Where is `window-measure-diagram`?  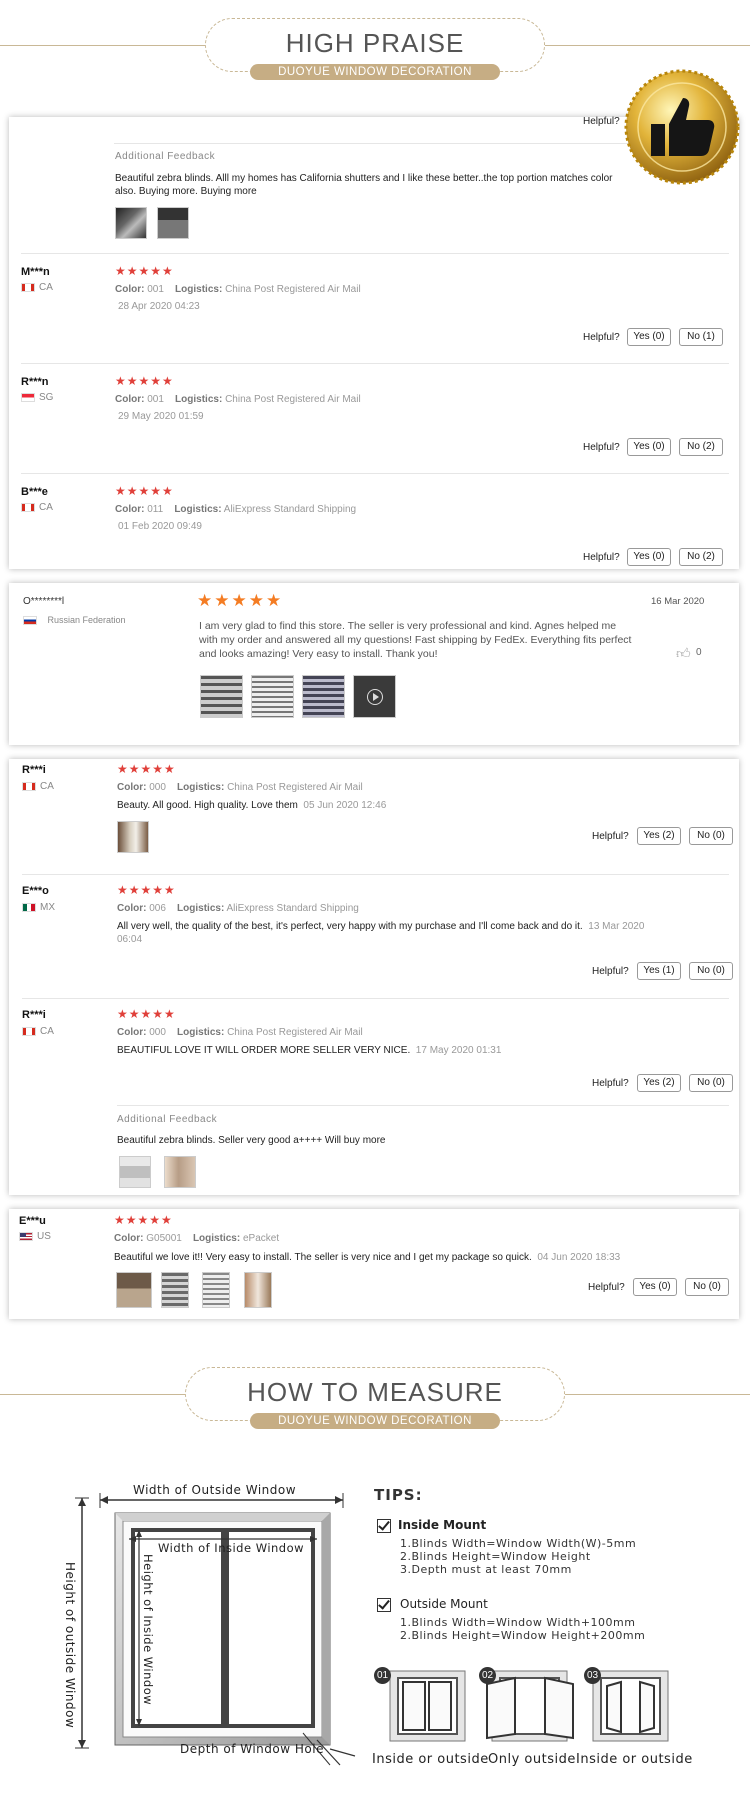 window-measure-diagram is located at coordinates (215, 1629).